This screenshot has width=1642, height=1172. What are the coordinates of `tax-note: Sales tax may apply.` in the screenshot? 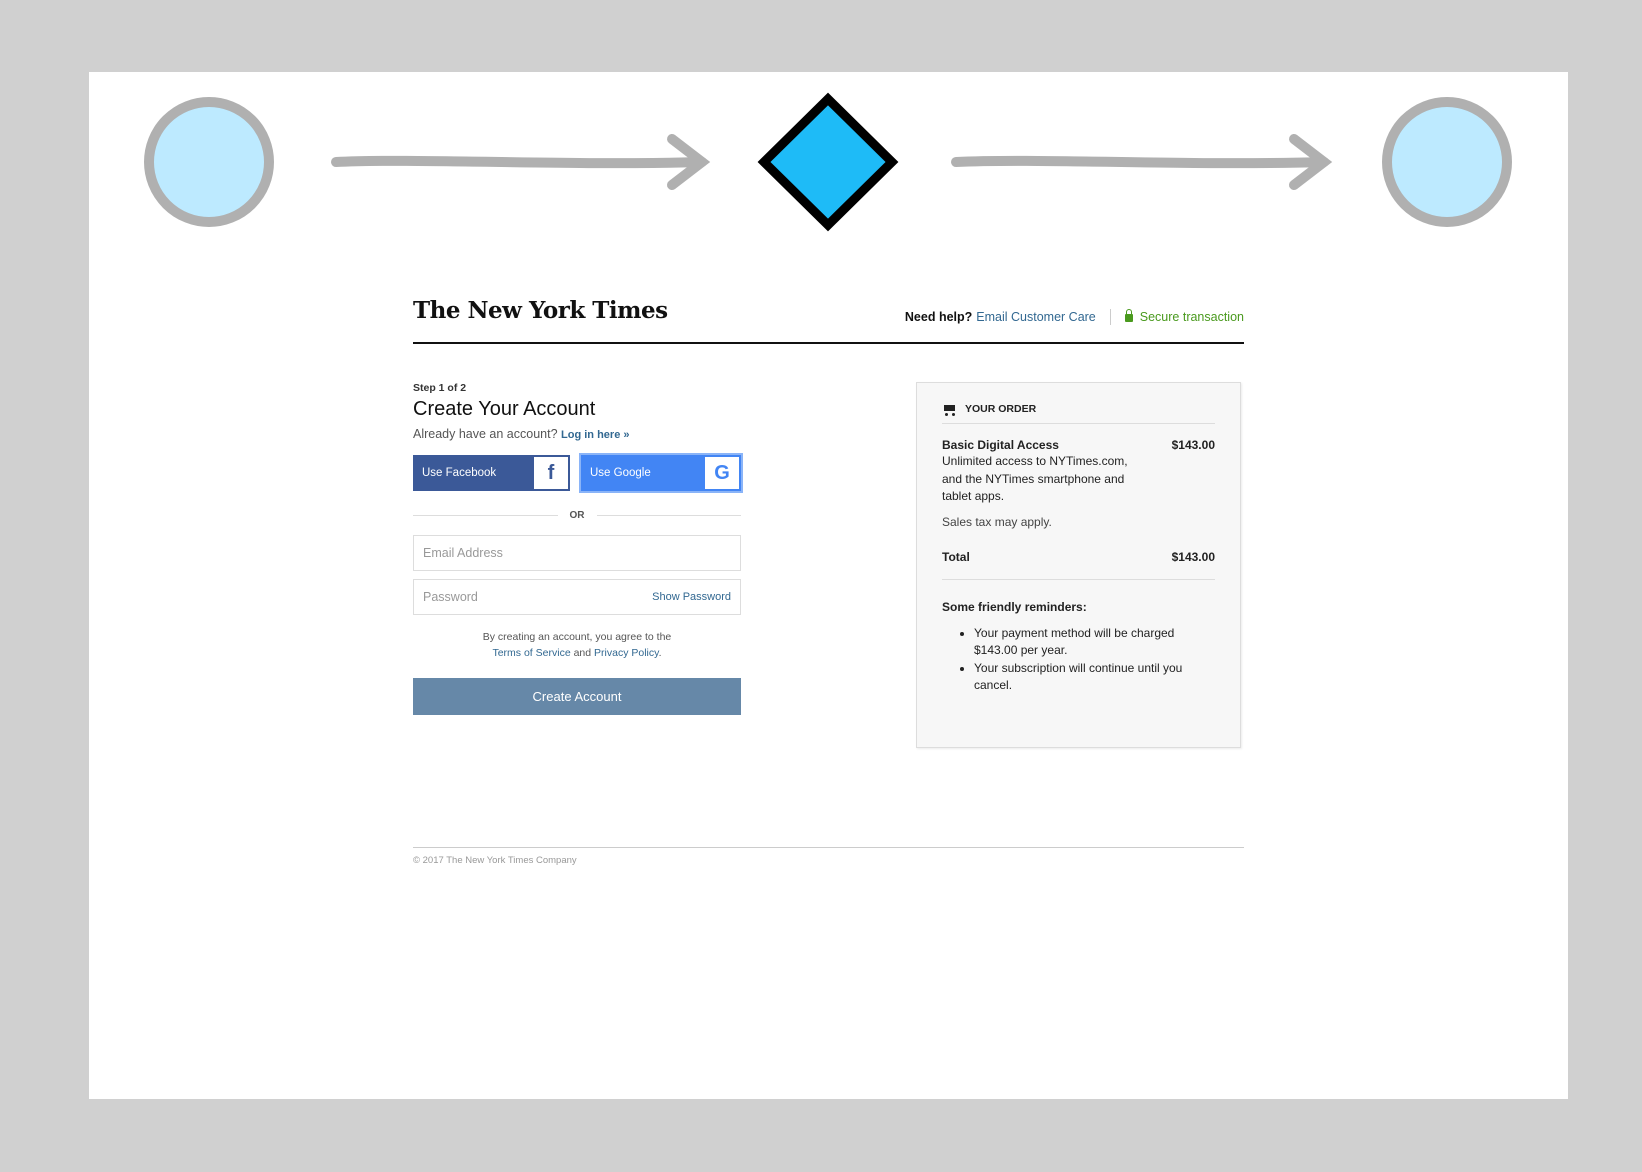 It's located at (997, 521).